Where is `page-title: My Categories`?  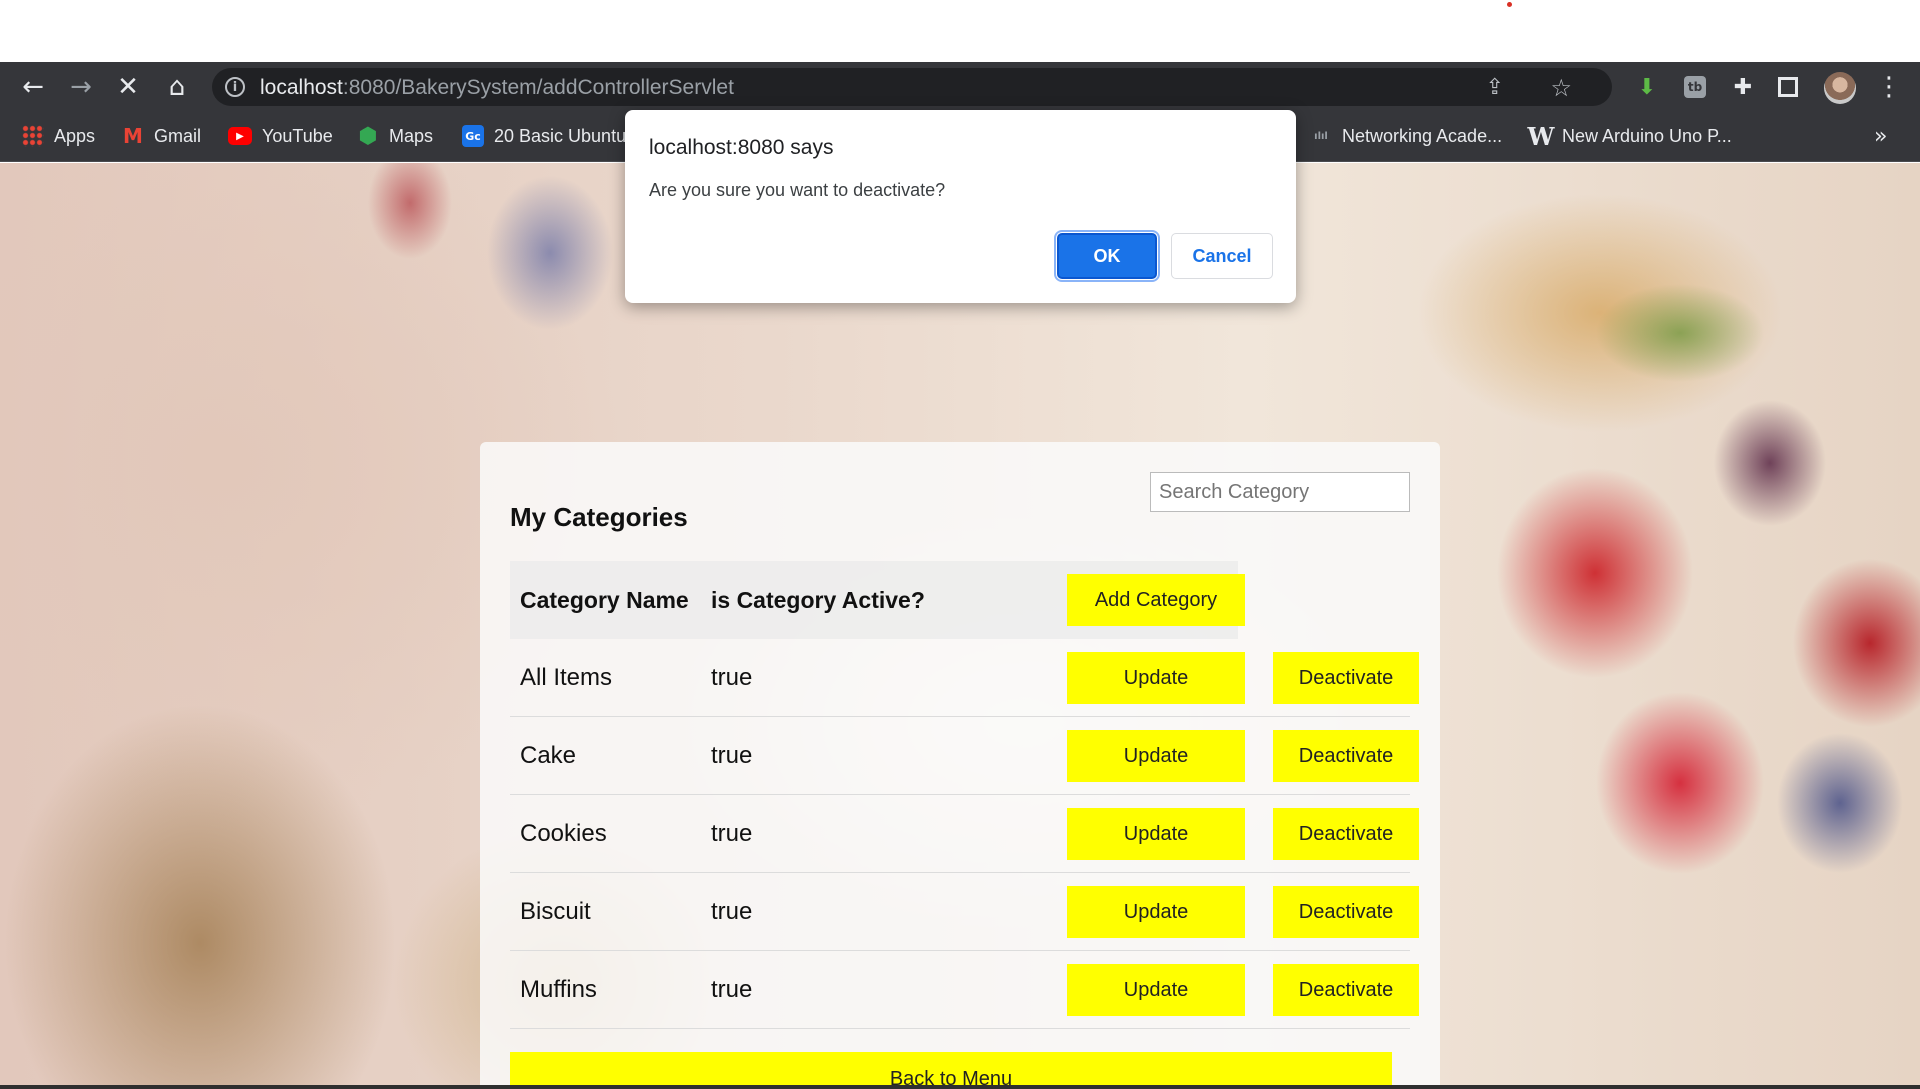
page-title: My Categories is located at coordinates (599, 517).